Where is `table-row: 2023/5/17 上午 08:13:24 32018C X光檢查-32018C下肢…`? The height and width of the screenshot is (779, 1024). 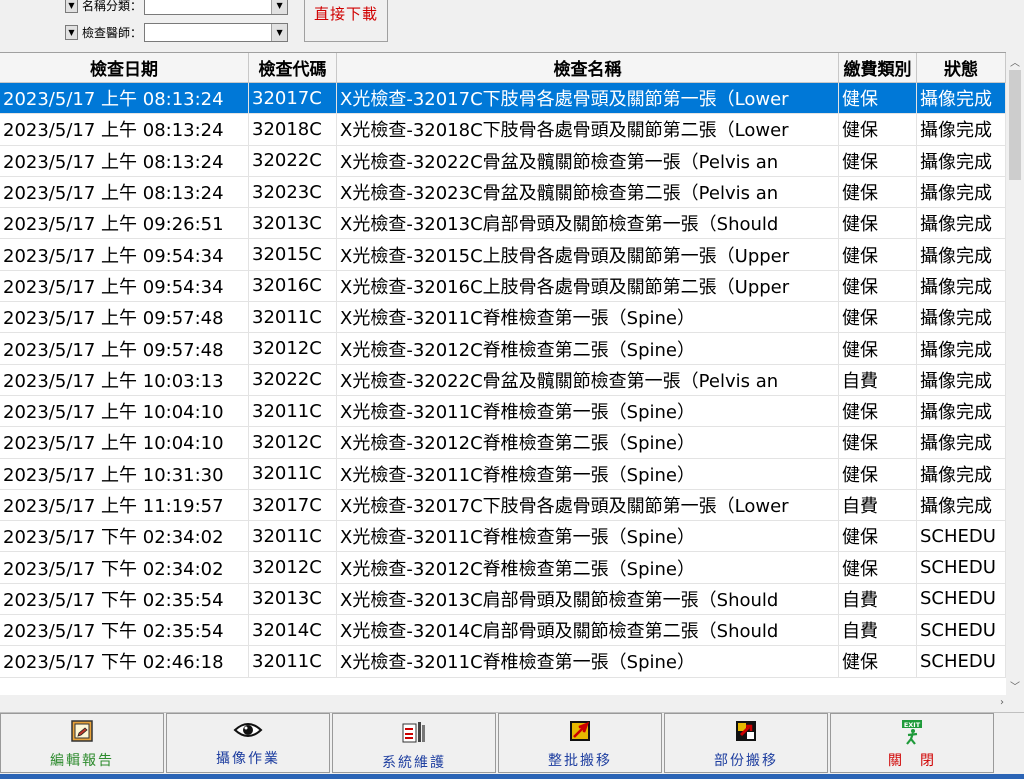
table-row: 2023/5/17 上午 08:13:24 32018C X光檢查-32018C下肢… is located at coordinates (503, 130).